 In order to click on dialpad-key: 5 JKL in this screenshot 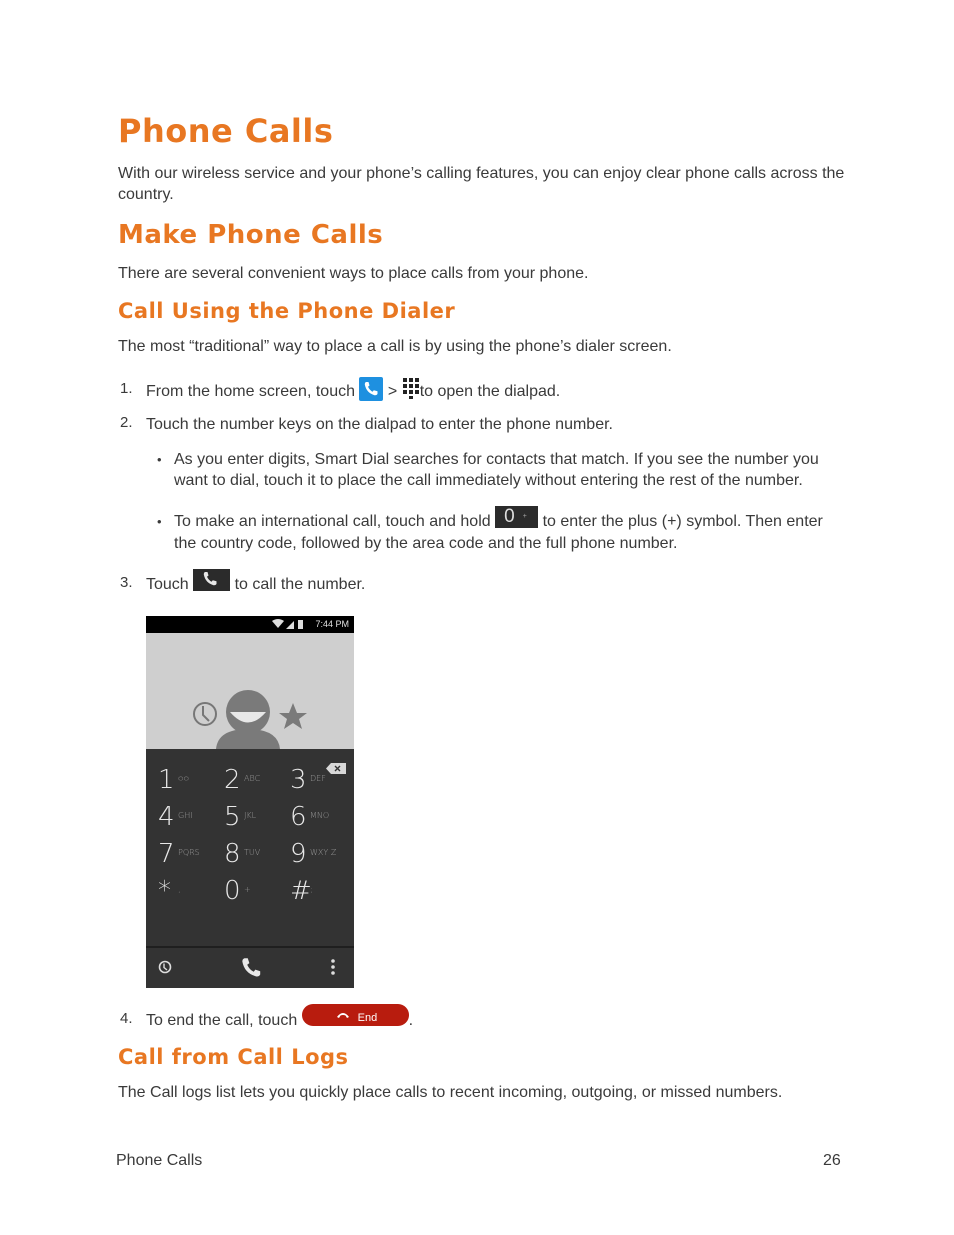, I will do `click(240, 817)`.